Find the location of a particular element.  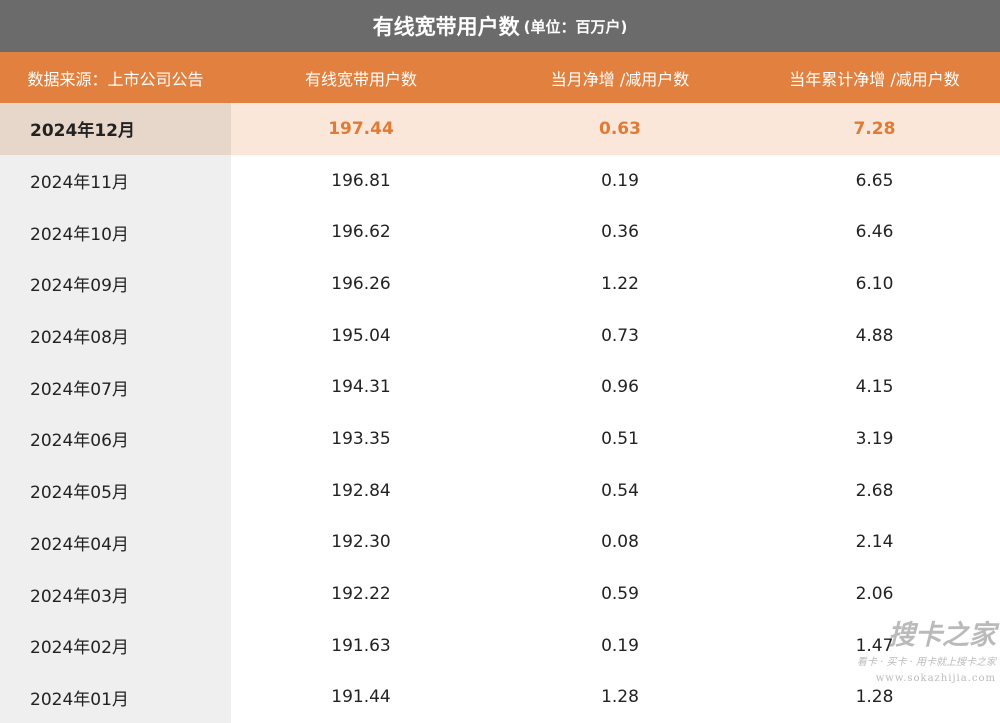

row-ytd-net-cell: 4.88 is located at coordinates (874, 335).